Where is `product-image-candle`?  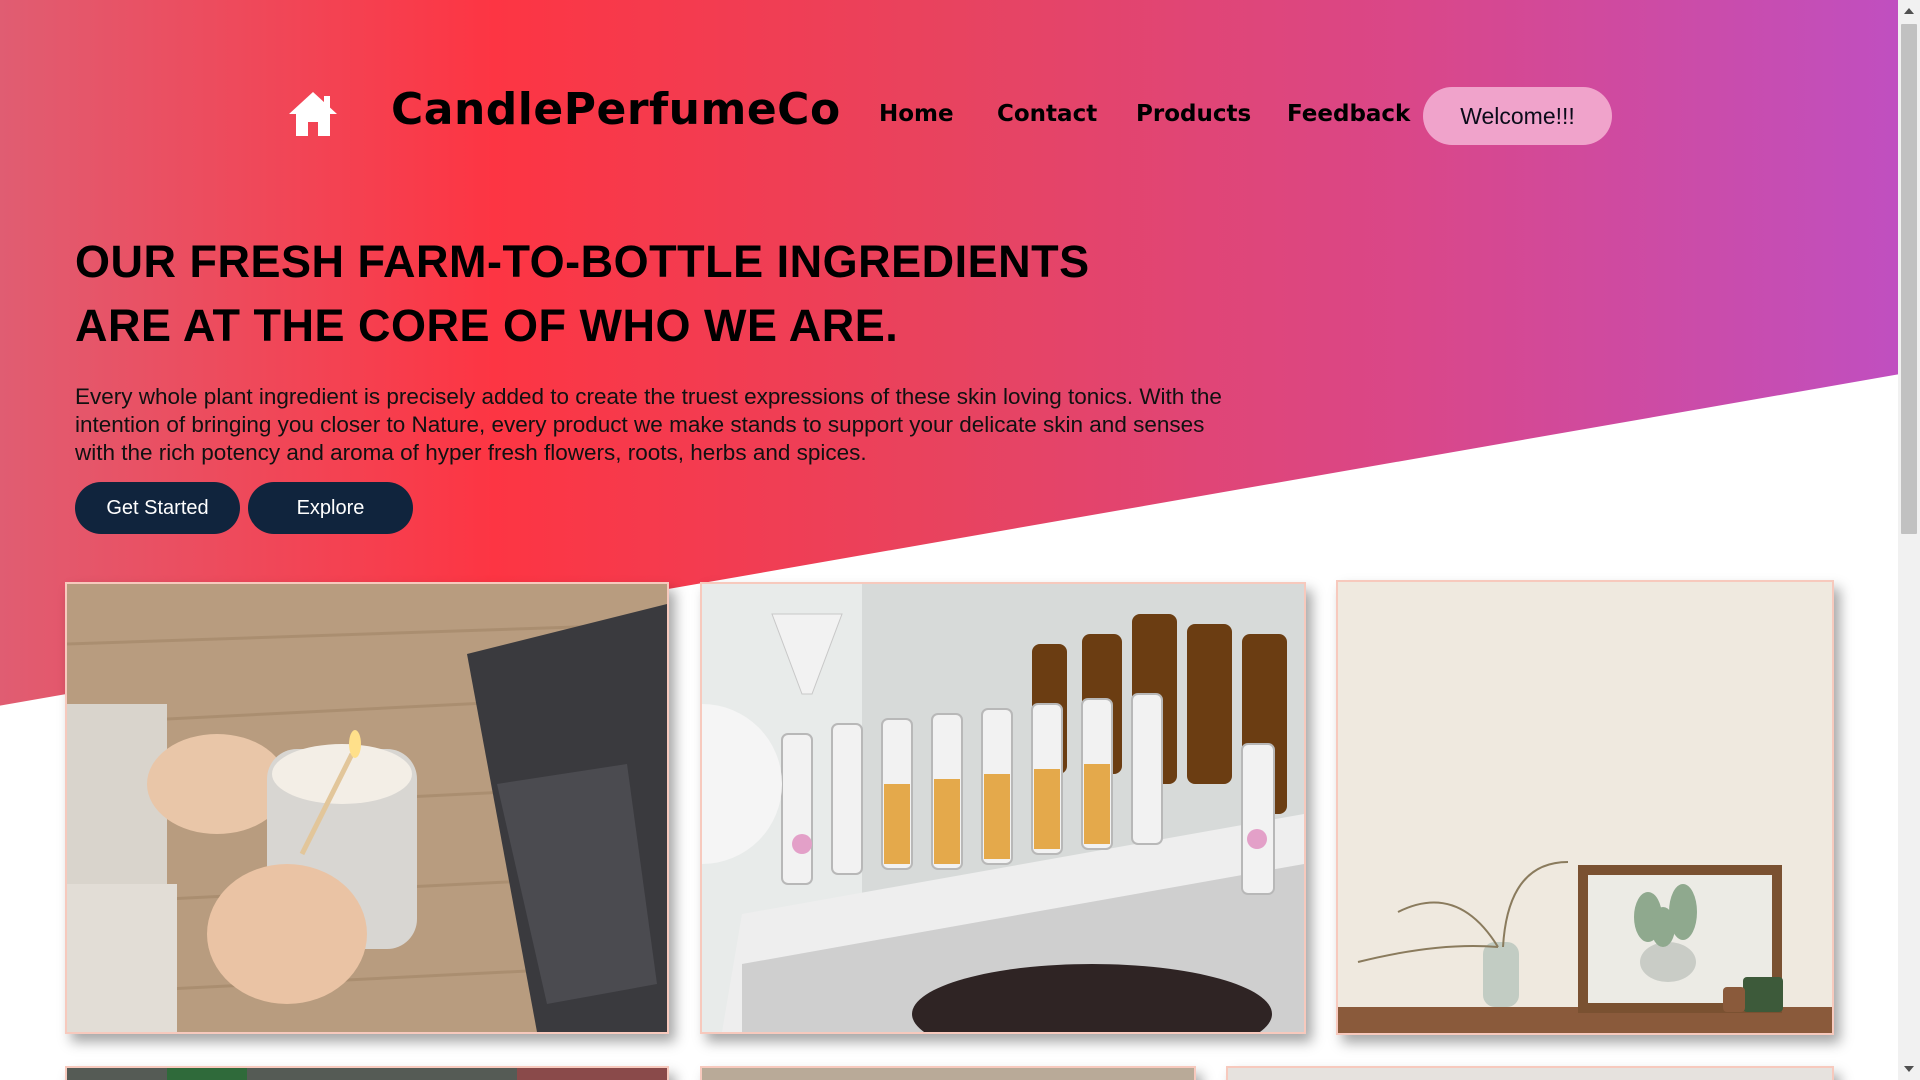 product-image-candle is located at coordinates (367, 808).